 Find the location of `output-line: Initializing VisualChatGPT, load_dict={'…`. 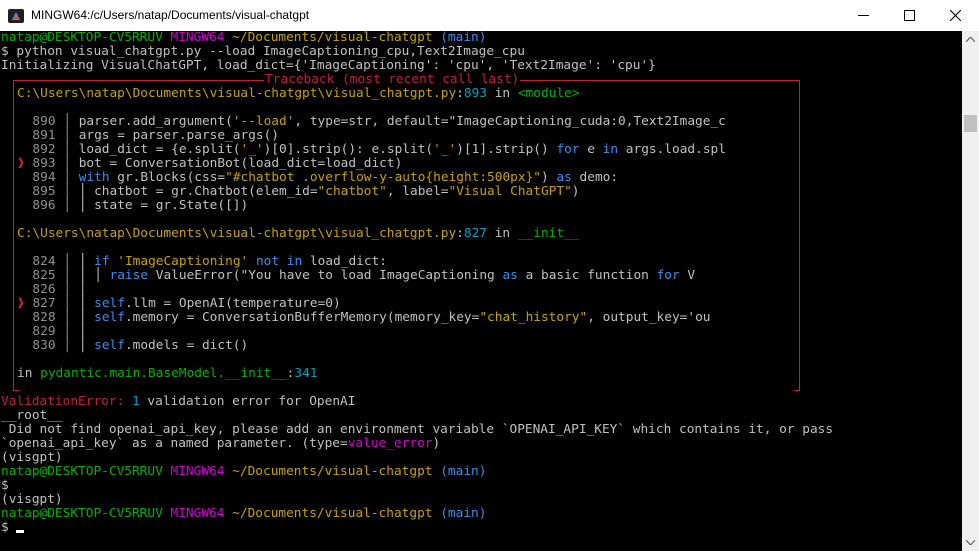

output-line: Initializing VisualChatGPT, load_dict={'… is located at coordinates (328, 65).